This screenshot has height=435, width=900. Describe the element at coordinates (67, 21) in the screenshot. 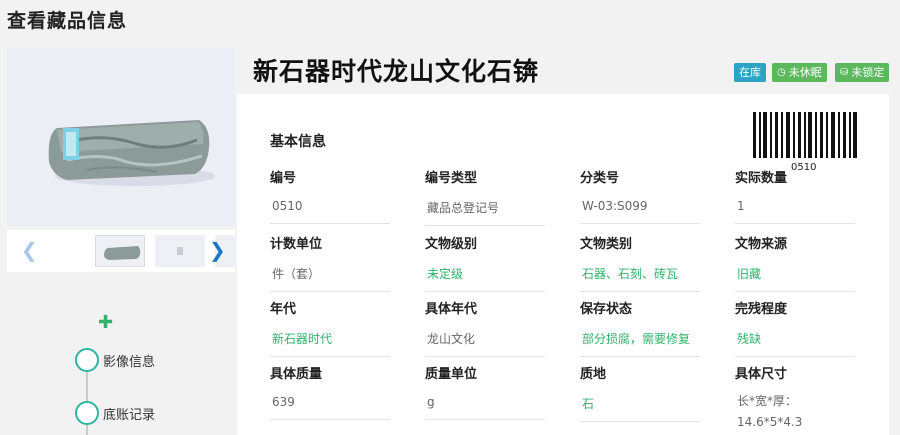

I see `page-title: 查看藏品信息` at that location.